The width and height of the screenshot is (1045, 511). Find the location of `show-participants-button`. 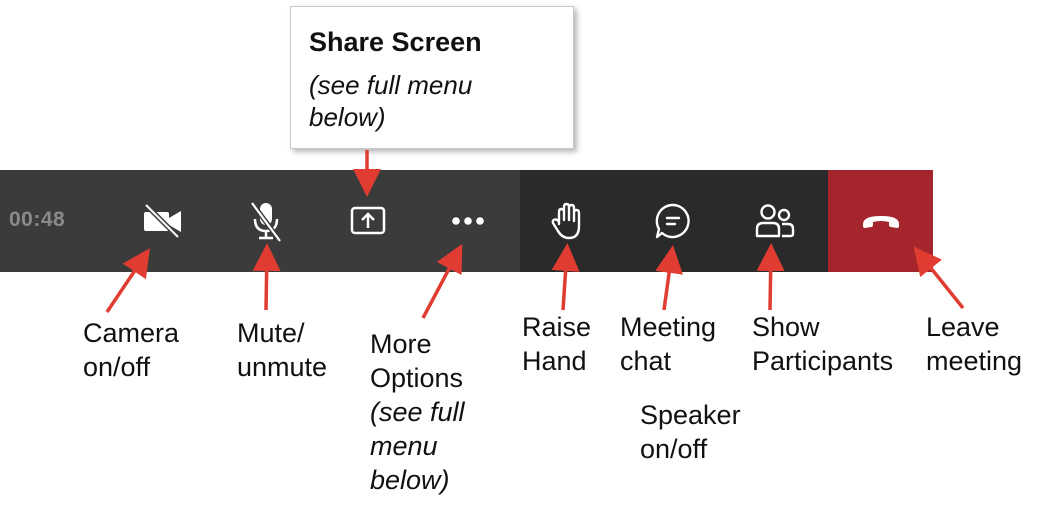

show-participants-button is located at coordinates (775, 221).